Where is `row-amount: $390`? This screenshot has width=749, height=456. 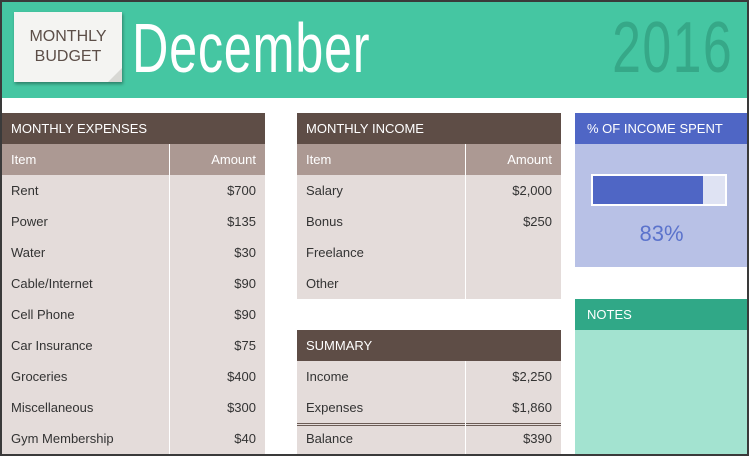
row-amount: $390 is located at coordinates (537, 439).